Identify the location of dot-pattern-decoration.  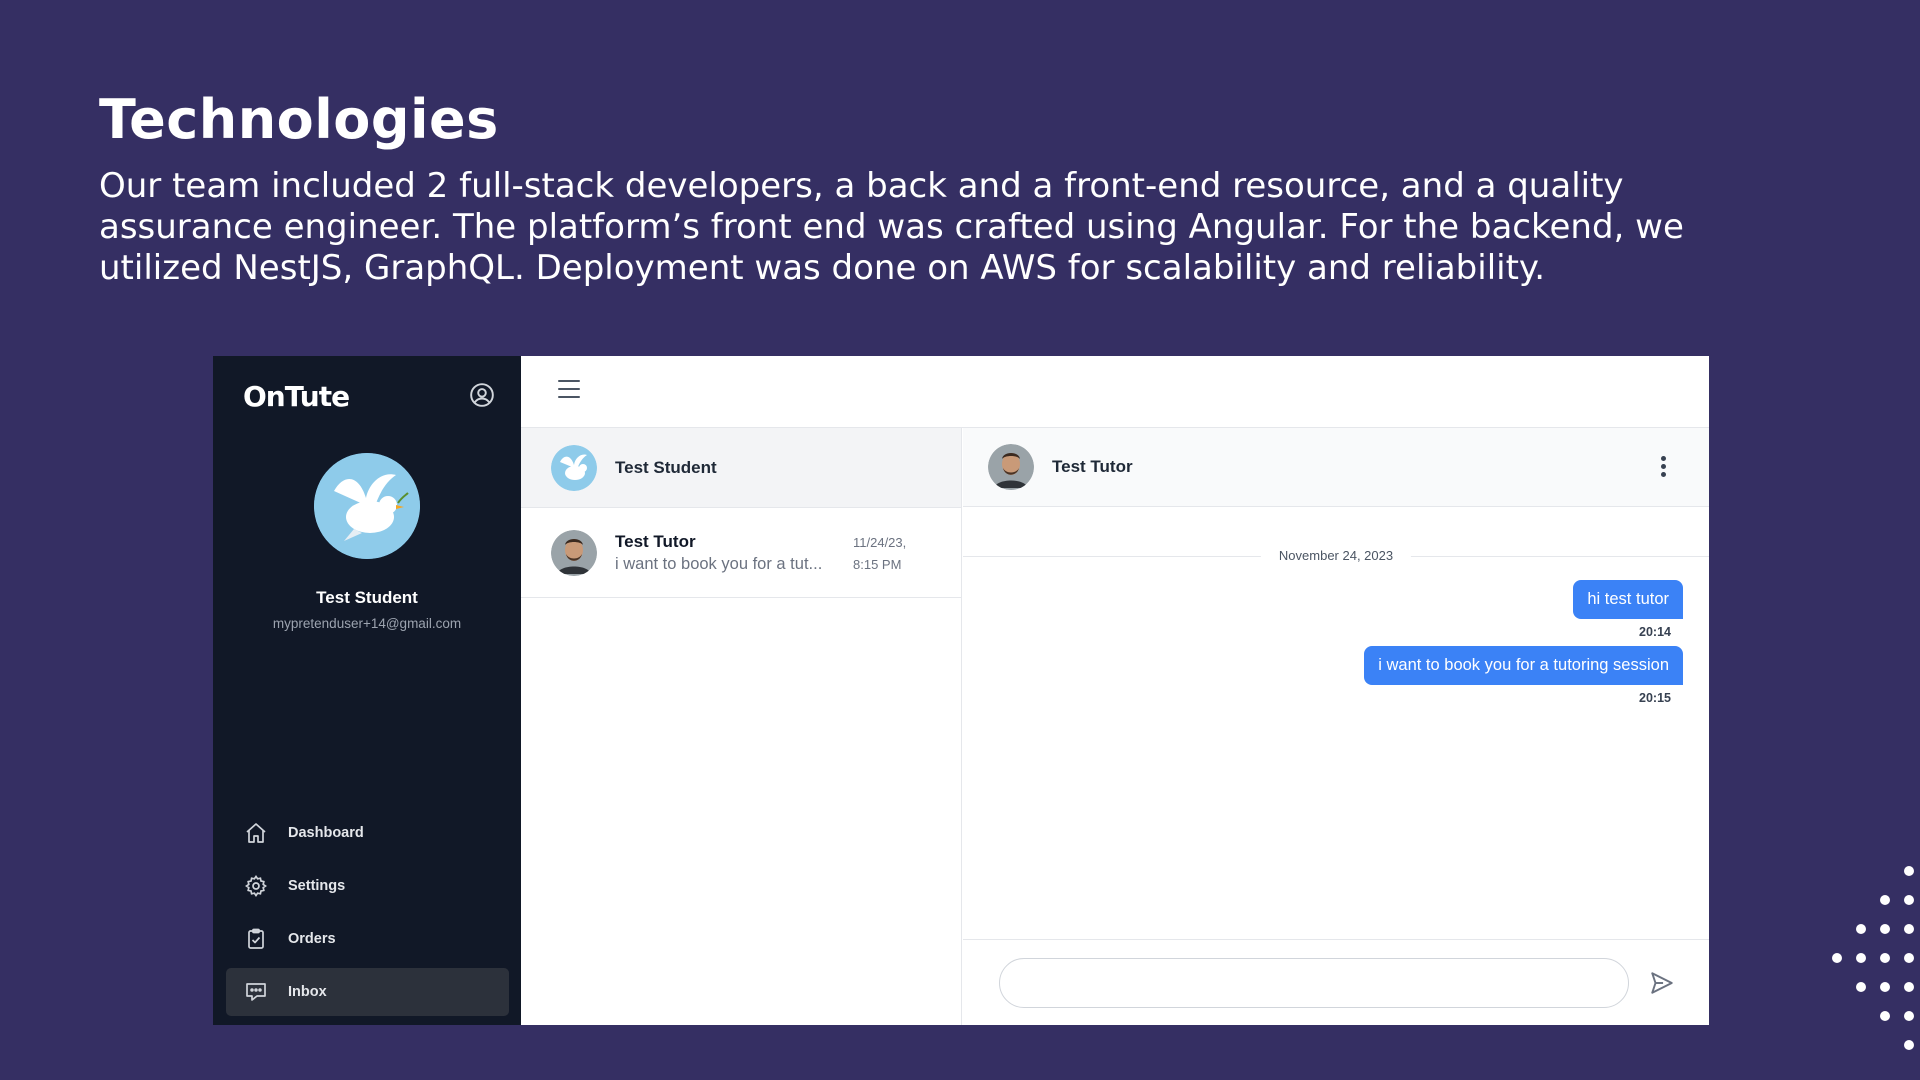
(1875, 969).